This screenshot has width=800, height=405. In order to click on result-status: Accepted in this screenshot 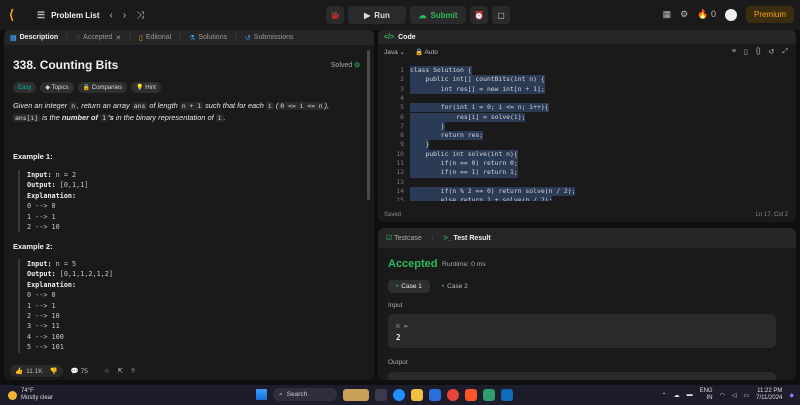, I will do `click(413, 264)`.